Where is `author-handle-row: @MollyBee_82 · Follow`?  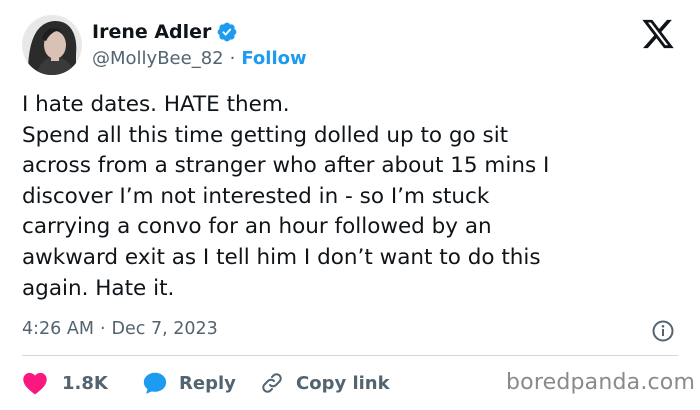 author-handle-row: @MollyBee_82 · Follow is located at coordinates (199, 59).